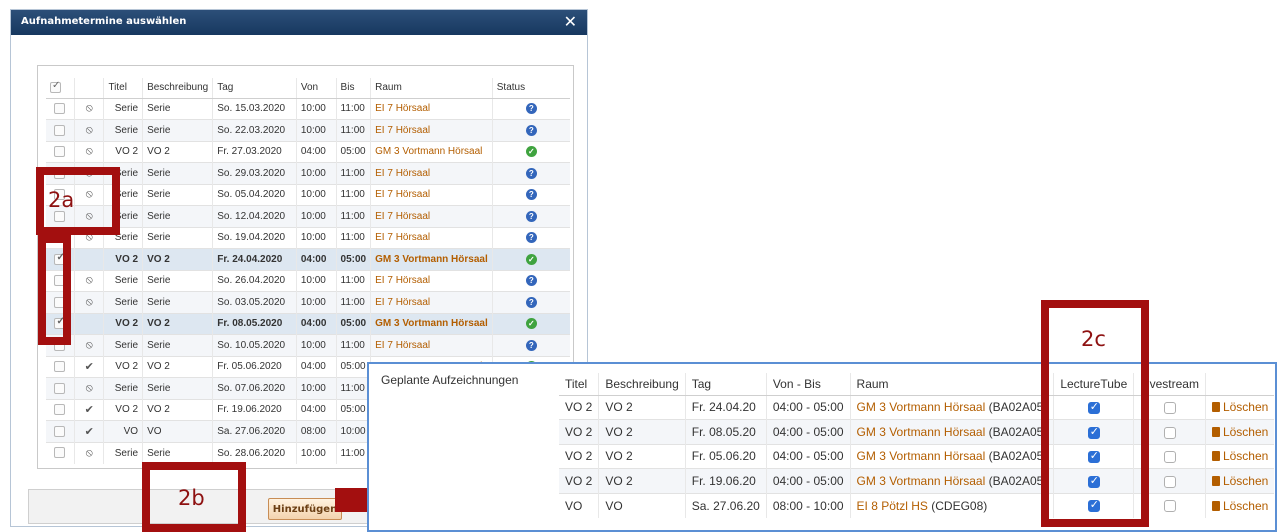 The height and width of the screenshot is (532, 1277). I want to click on cell-status: ?, so click(530, 194).